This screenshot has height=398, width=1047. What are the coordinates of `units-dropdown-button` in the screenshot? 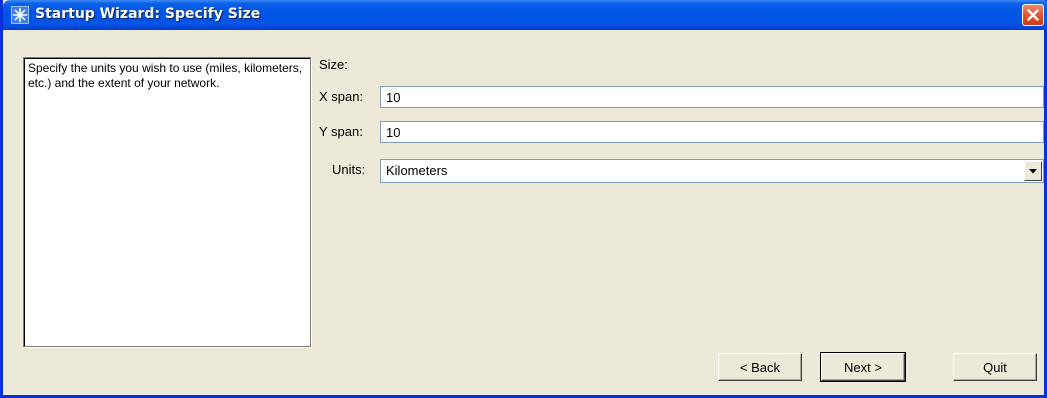 It's located at (1033, 171).